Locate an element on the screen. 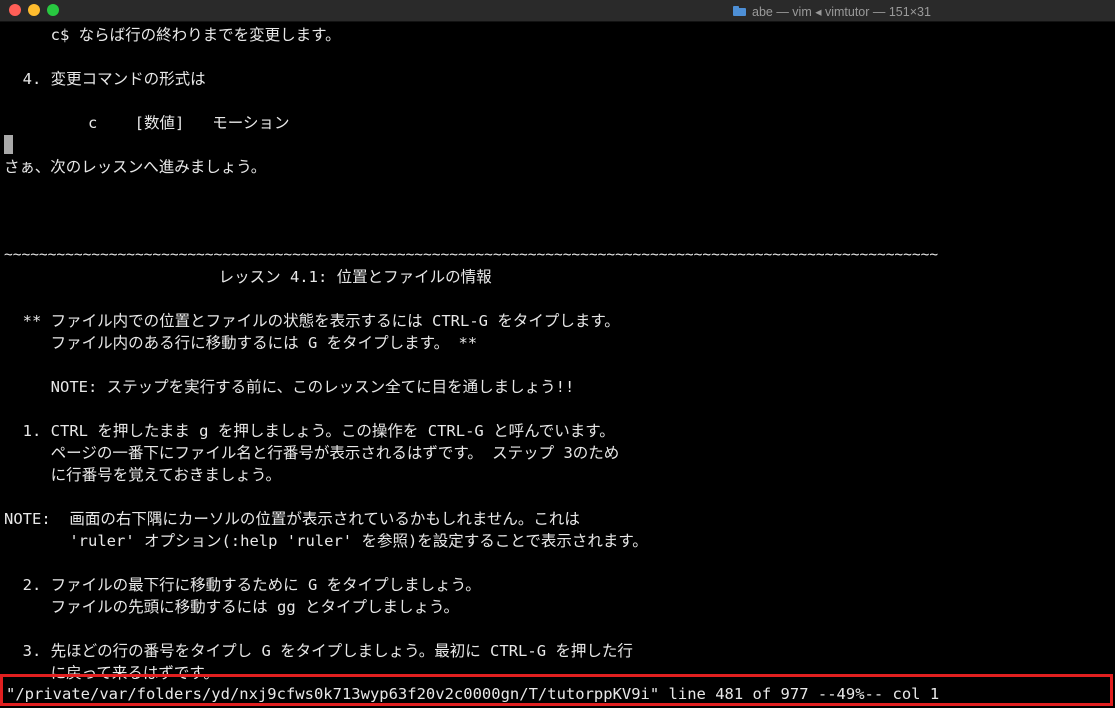 Image resolution: width=1115 pixels, height=708 pixels. window-title-area: abe — vim ◂ vimtutor — 151×31 is located at coordinates (832, 11).